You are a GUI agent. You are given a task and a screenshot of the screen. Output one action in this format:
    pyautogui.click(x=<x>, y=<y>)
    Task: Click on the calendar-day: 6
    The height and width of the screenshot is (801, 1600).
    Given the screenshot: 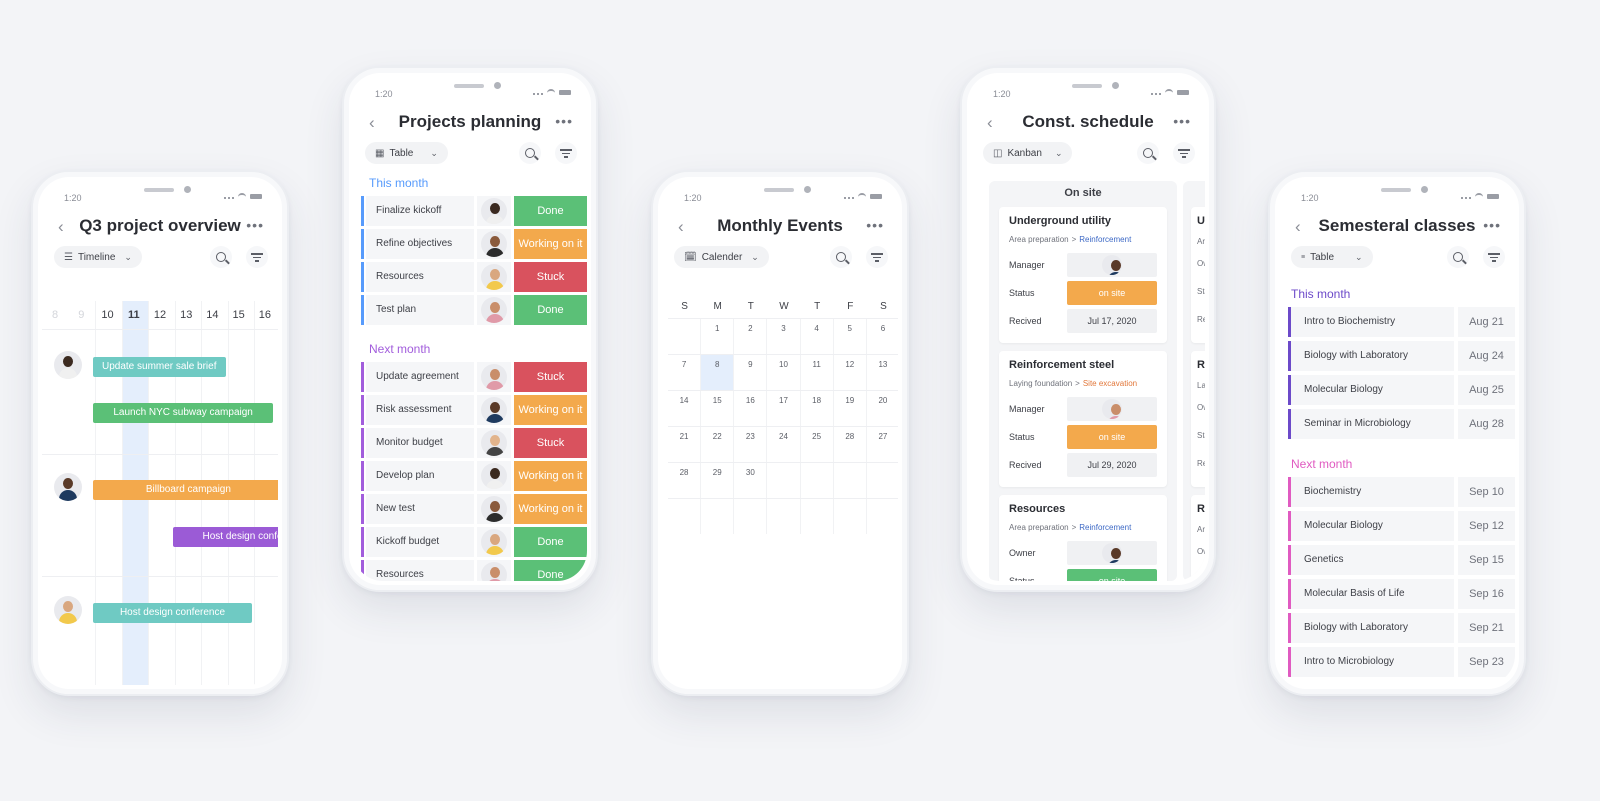 What is the action you would take?
    pyautogui.click(x=882, y=336)
    